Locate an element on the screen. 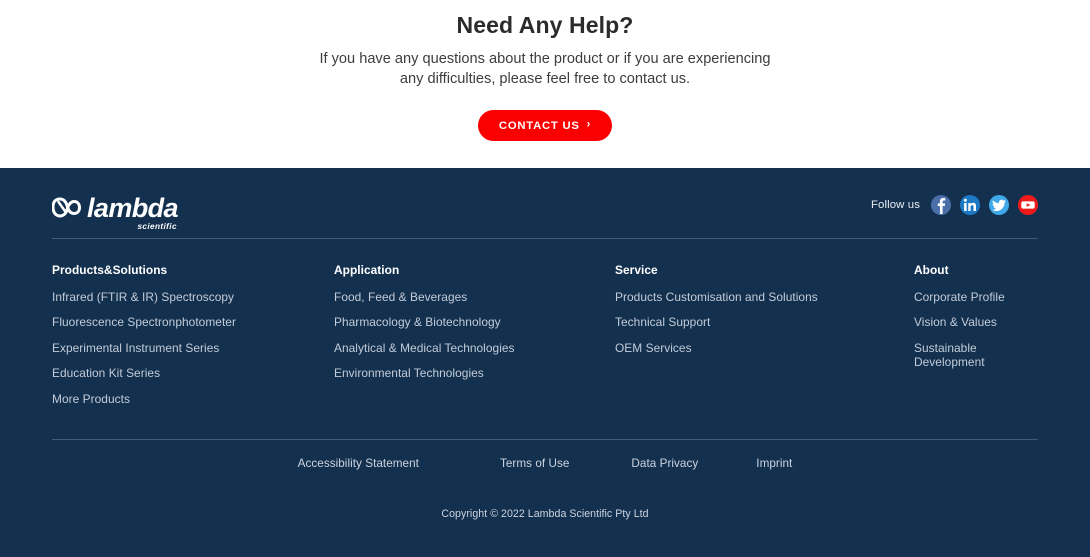 This screenshot has height=557, width=1090. footer-link: Technical Support is located at coordinates (764, 322).